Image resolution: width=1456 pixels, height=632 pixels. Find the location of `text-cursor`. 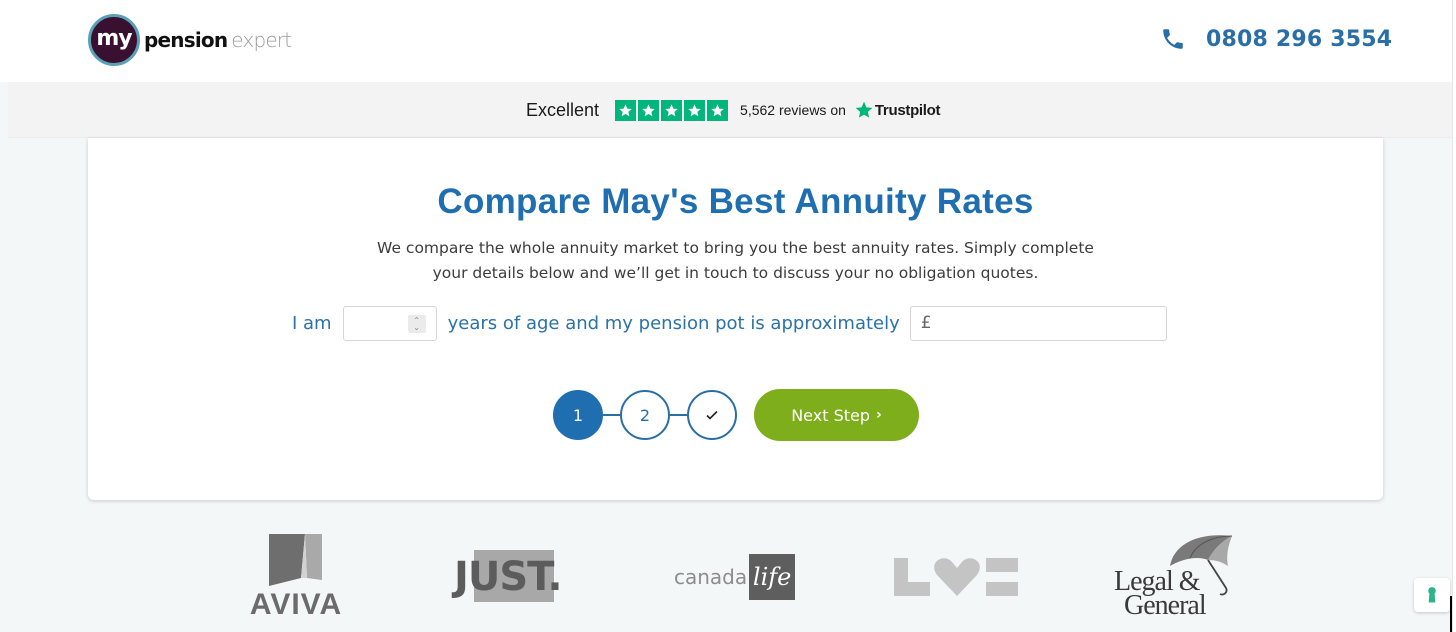

text-cursor is located at coordinates (1451, 614).